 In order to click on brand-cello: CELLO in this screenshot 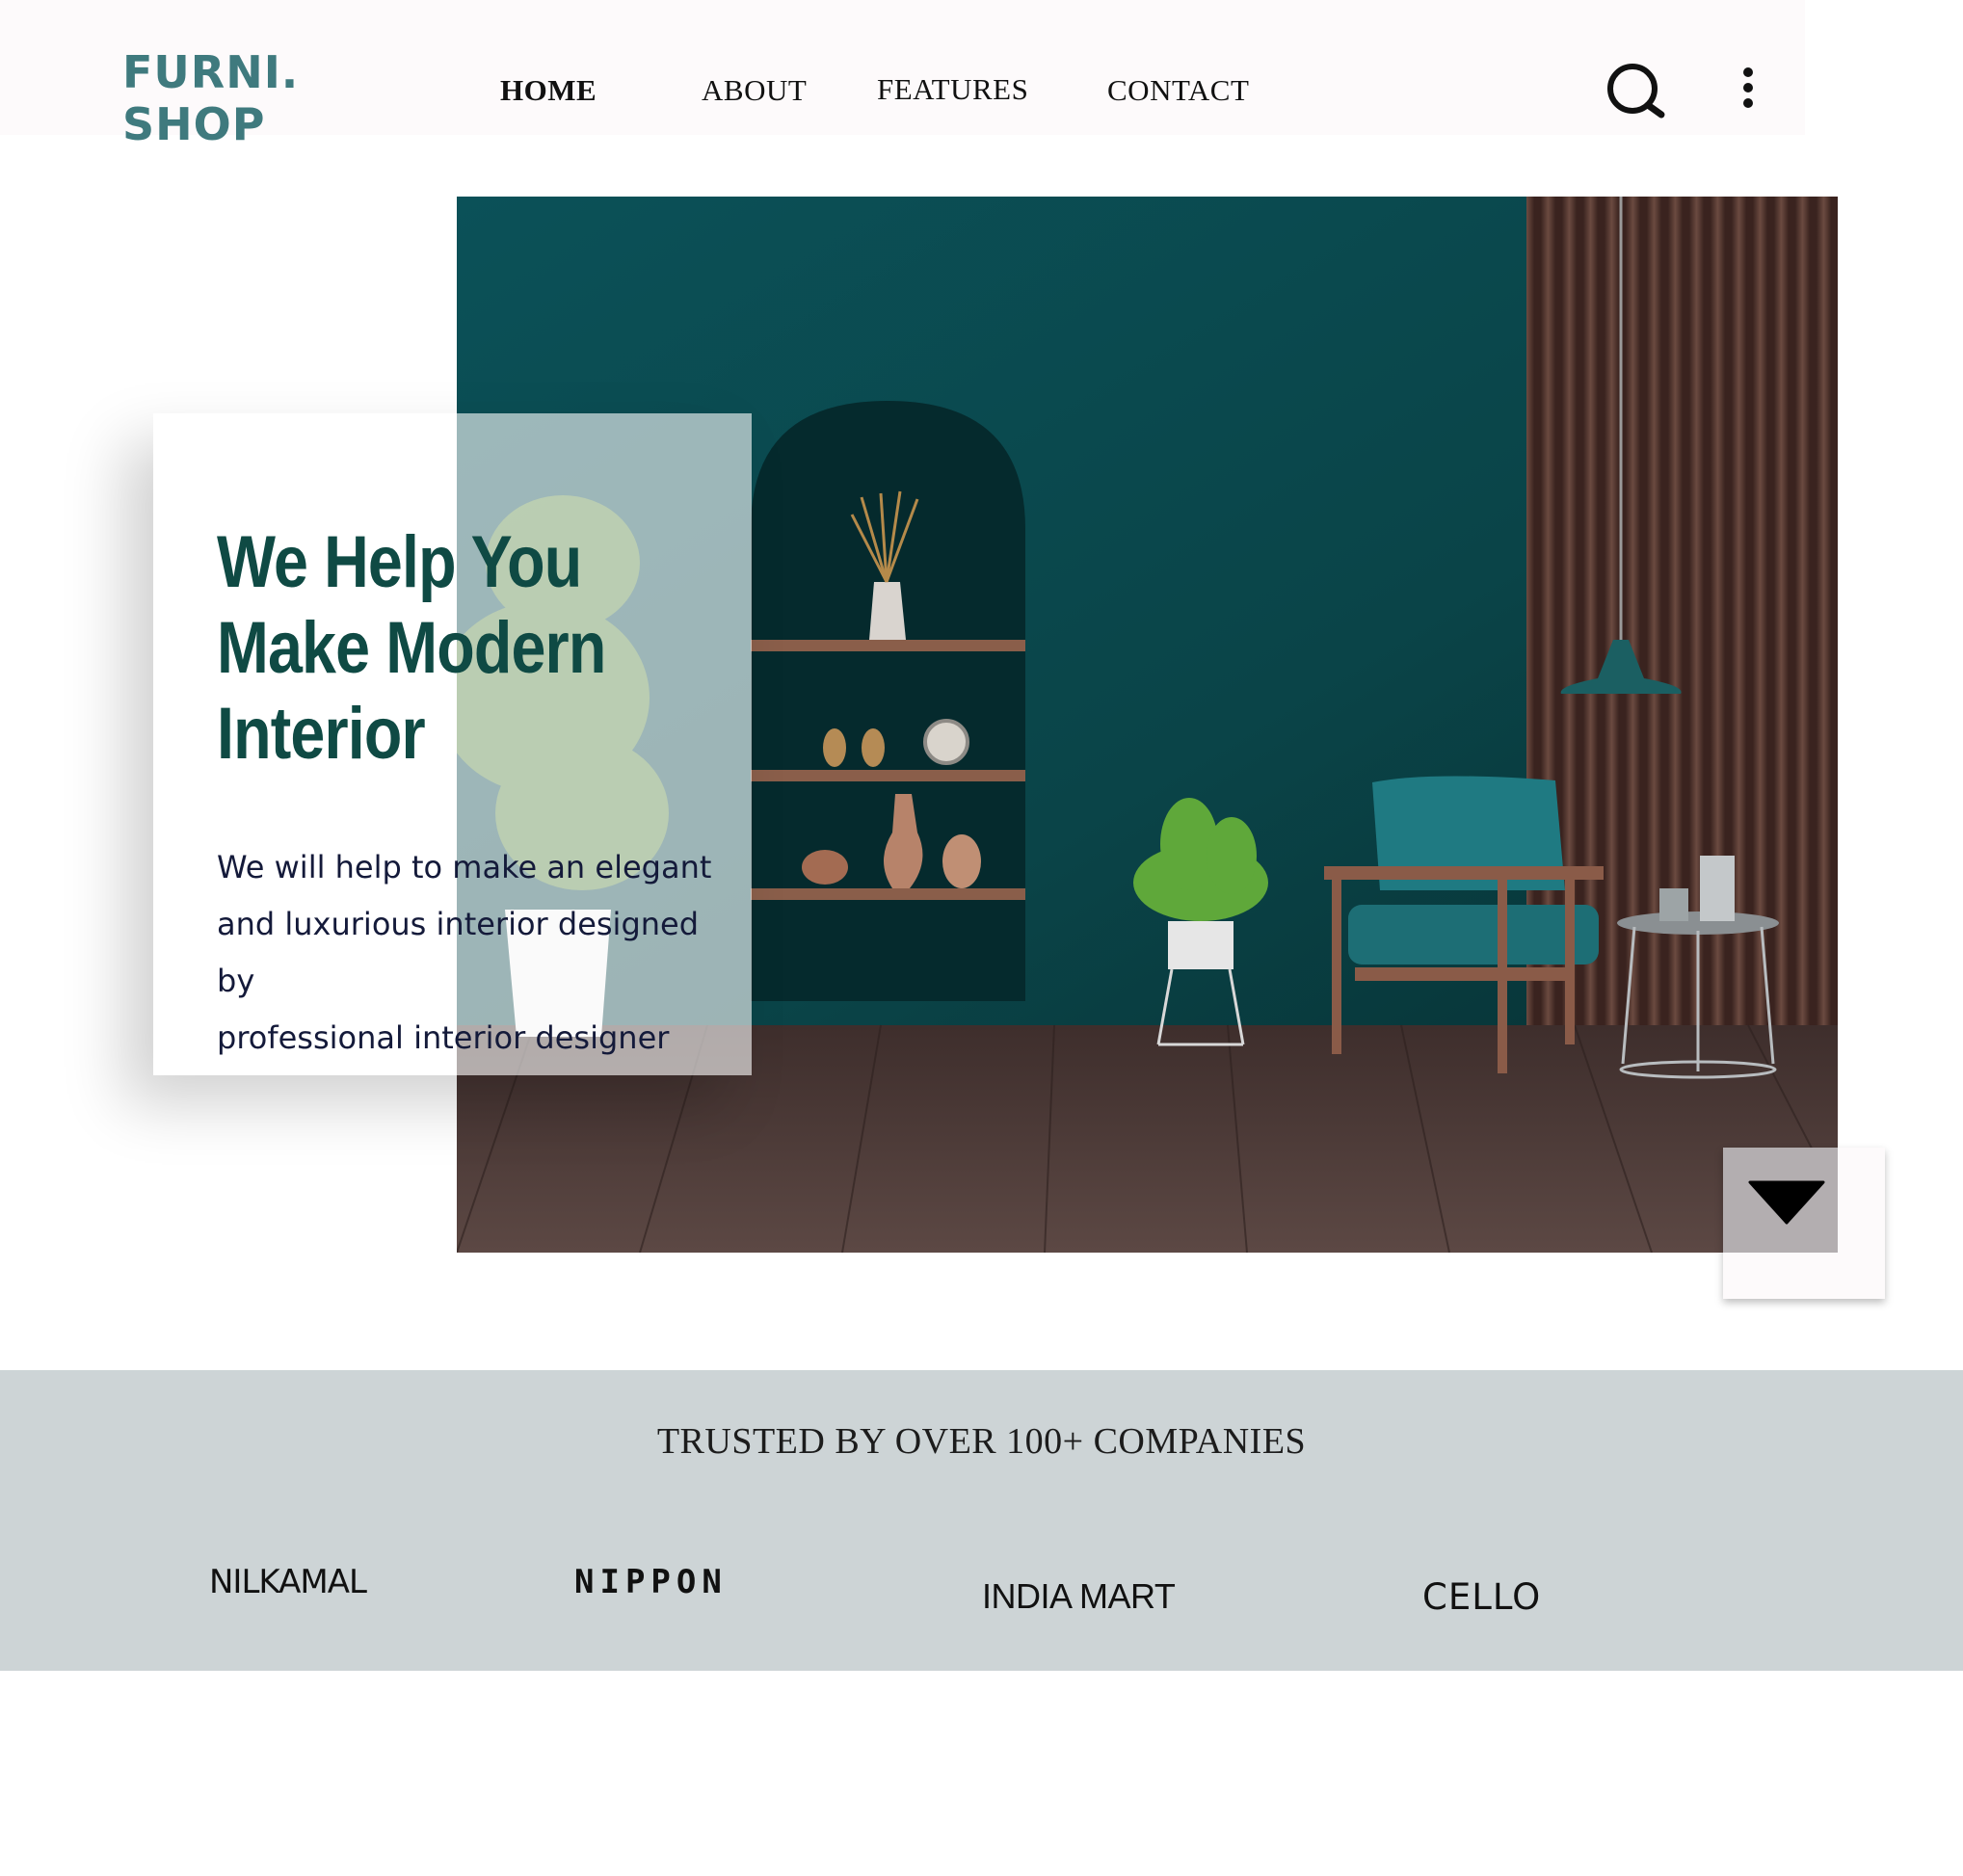, I will do `click(1482, 1597)`.